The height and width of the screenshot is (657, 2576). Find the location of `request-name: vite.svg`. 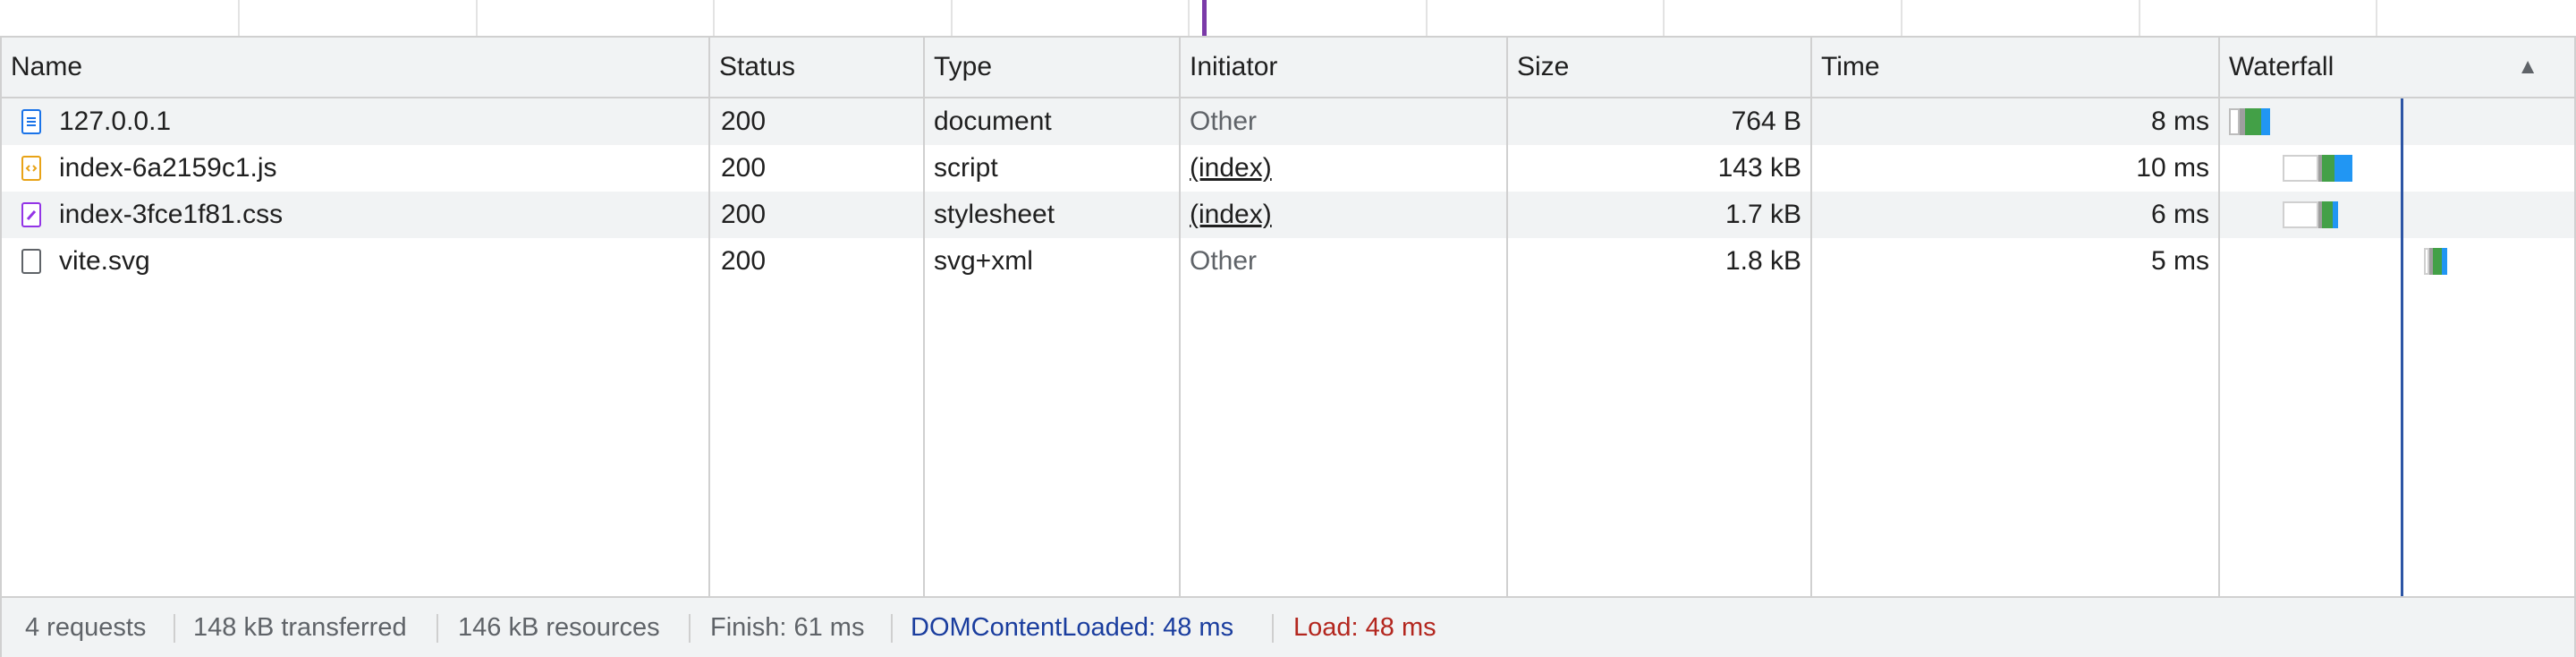

request-name: vite.svg is located at coordinates (104, 261).